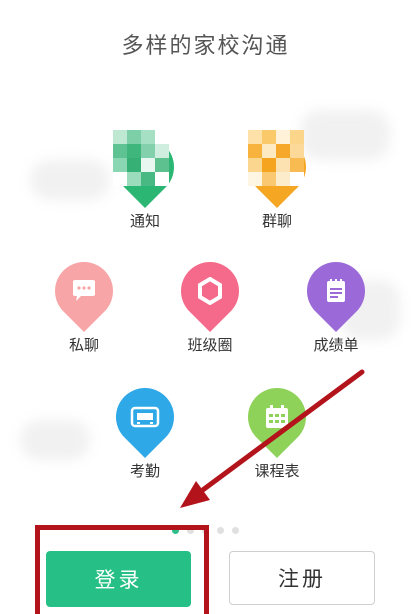  Describe the element at coordinates (122, 569) in the screenshot. I see `annotation-highlight-box` at that location.